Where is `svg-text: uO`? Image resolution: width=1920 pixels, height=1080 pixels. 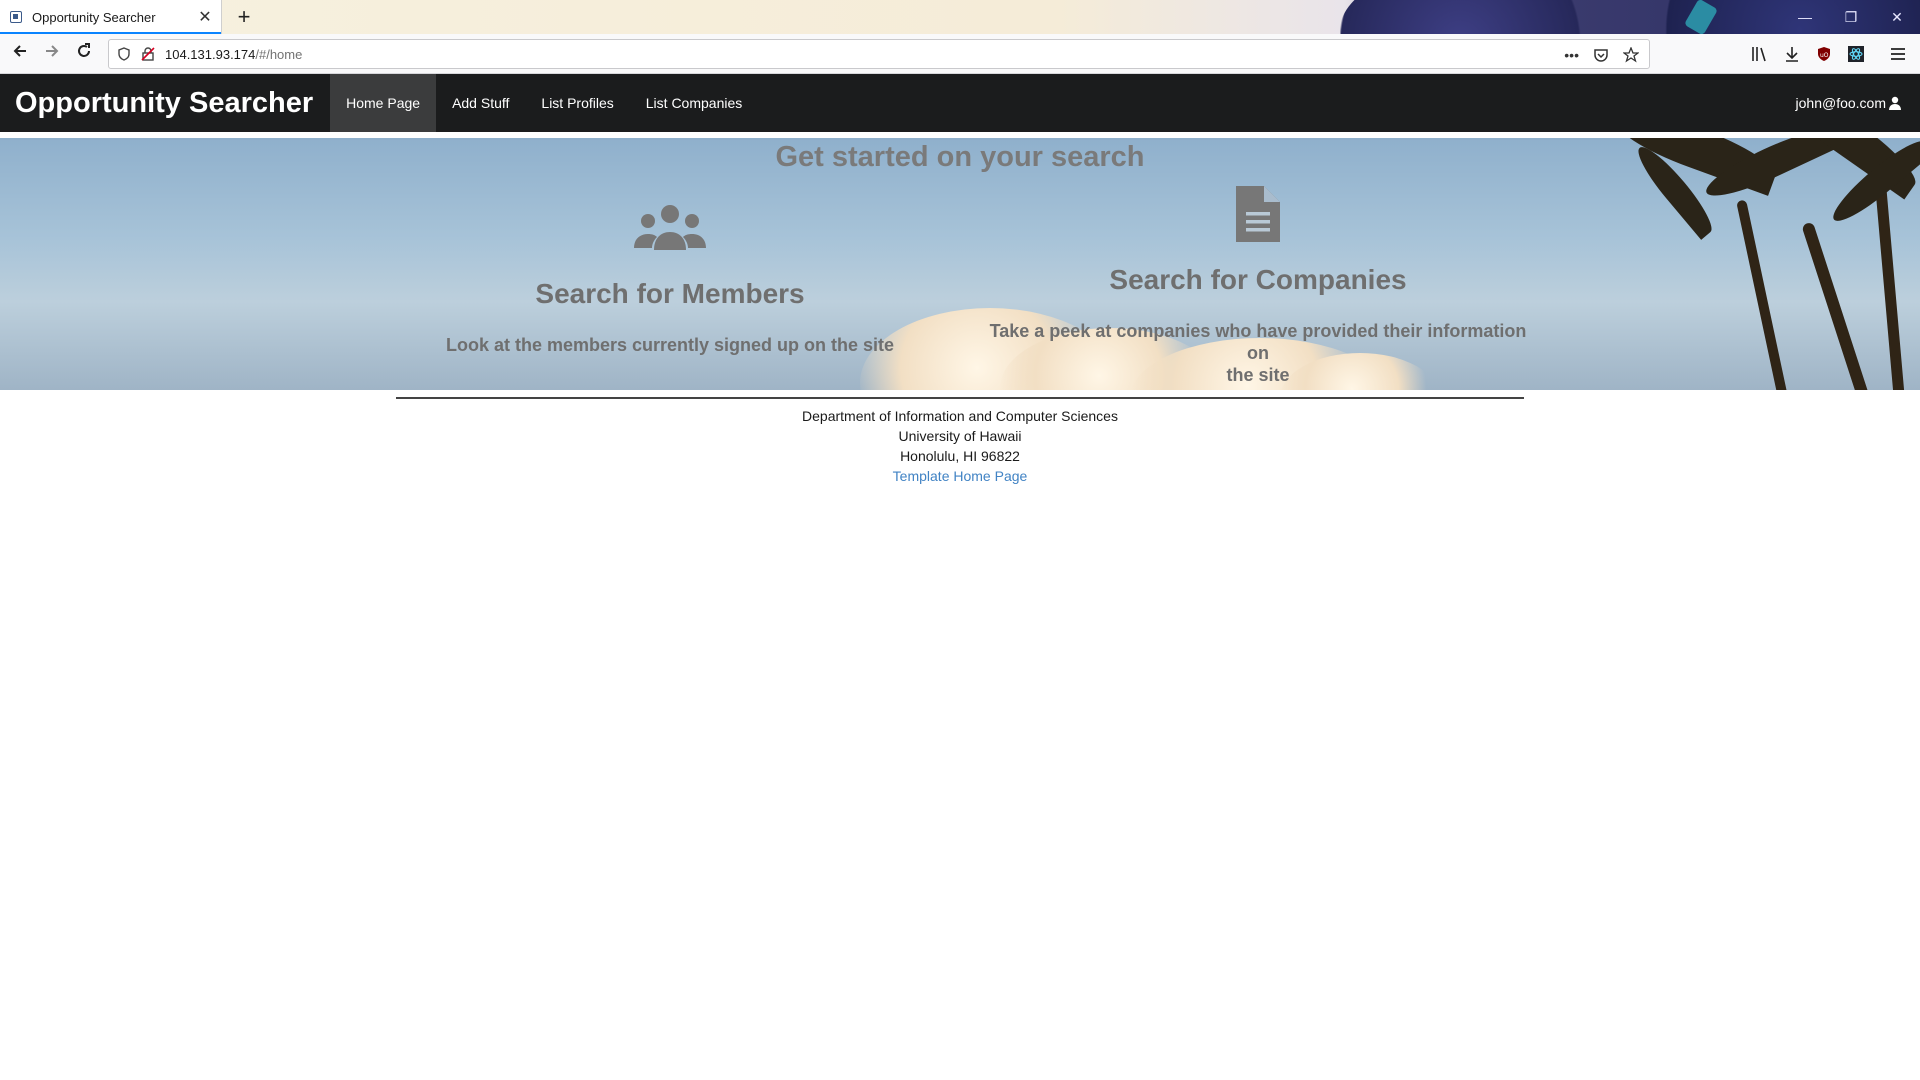
svg-text: uO is located at coordinates (1824, 55).